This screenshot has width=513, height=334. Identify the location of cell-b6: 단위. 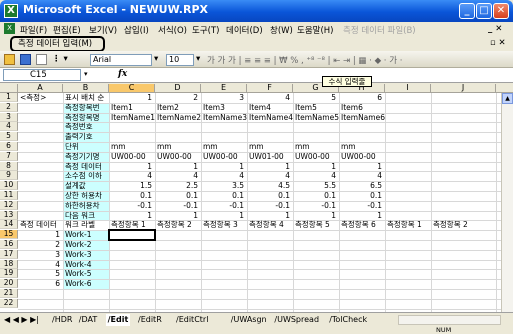
(87, 146).